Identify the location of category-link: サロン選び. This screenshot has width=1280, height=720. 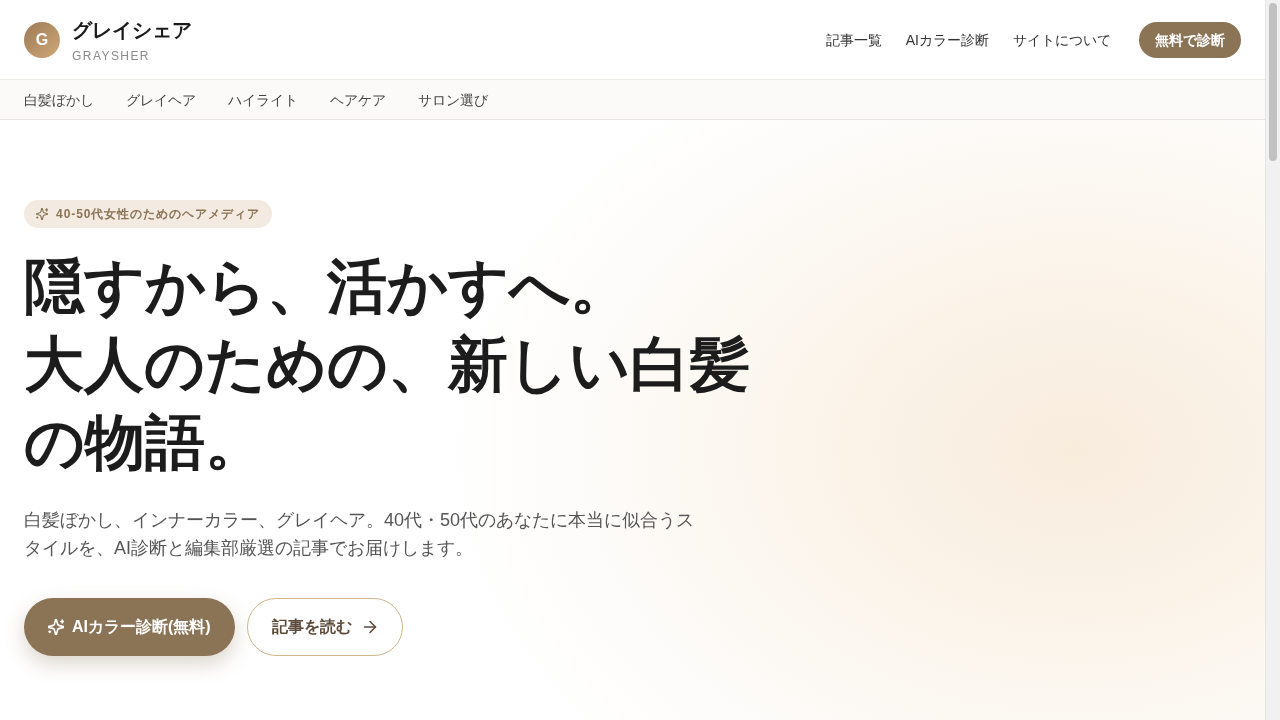
(453, 99).